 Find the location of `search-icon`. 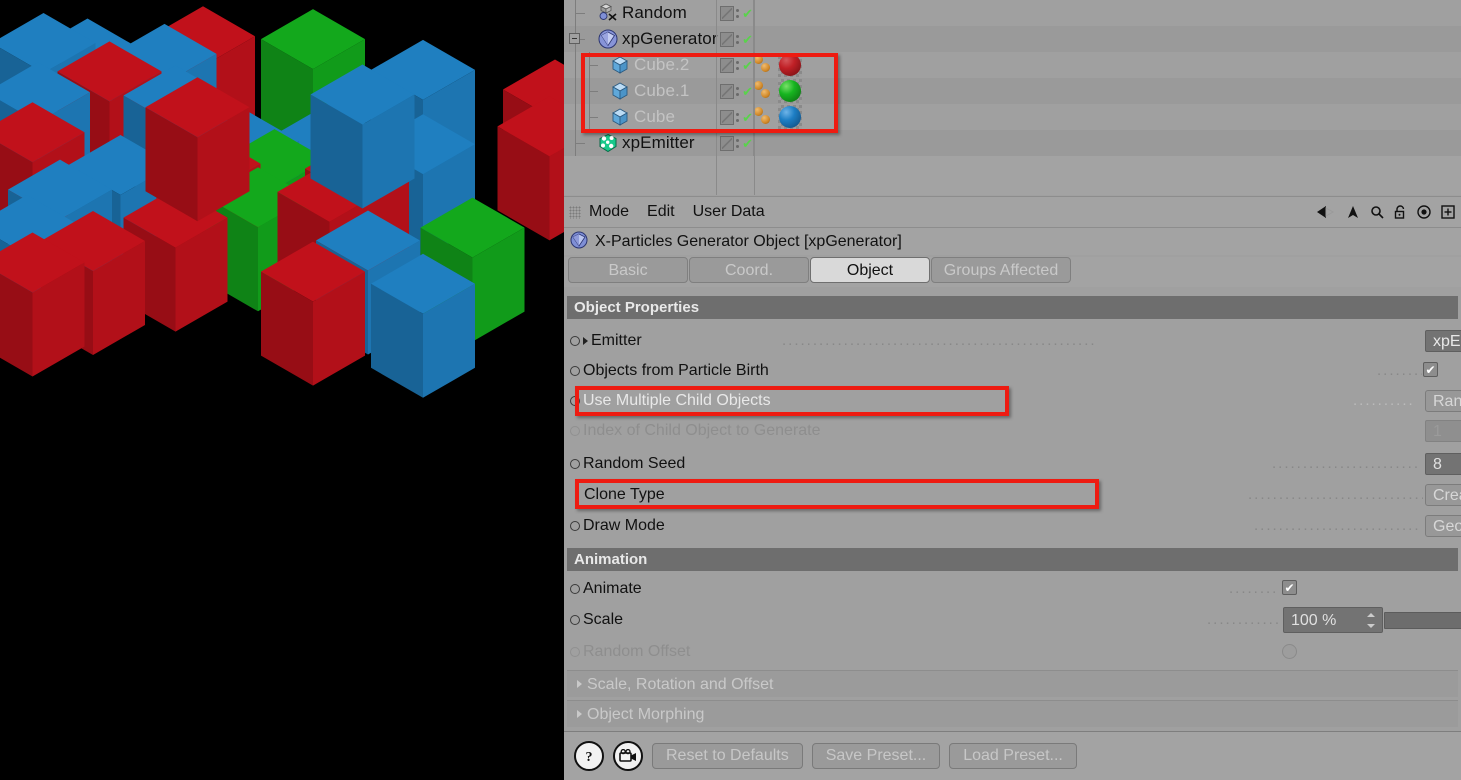

search-icon is located at coordinates (1377, 212).